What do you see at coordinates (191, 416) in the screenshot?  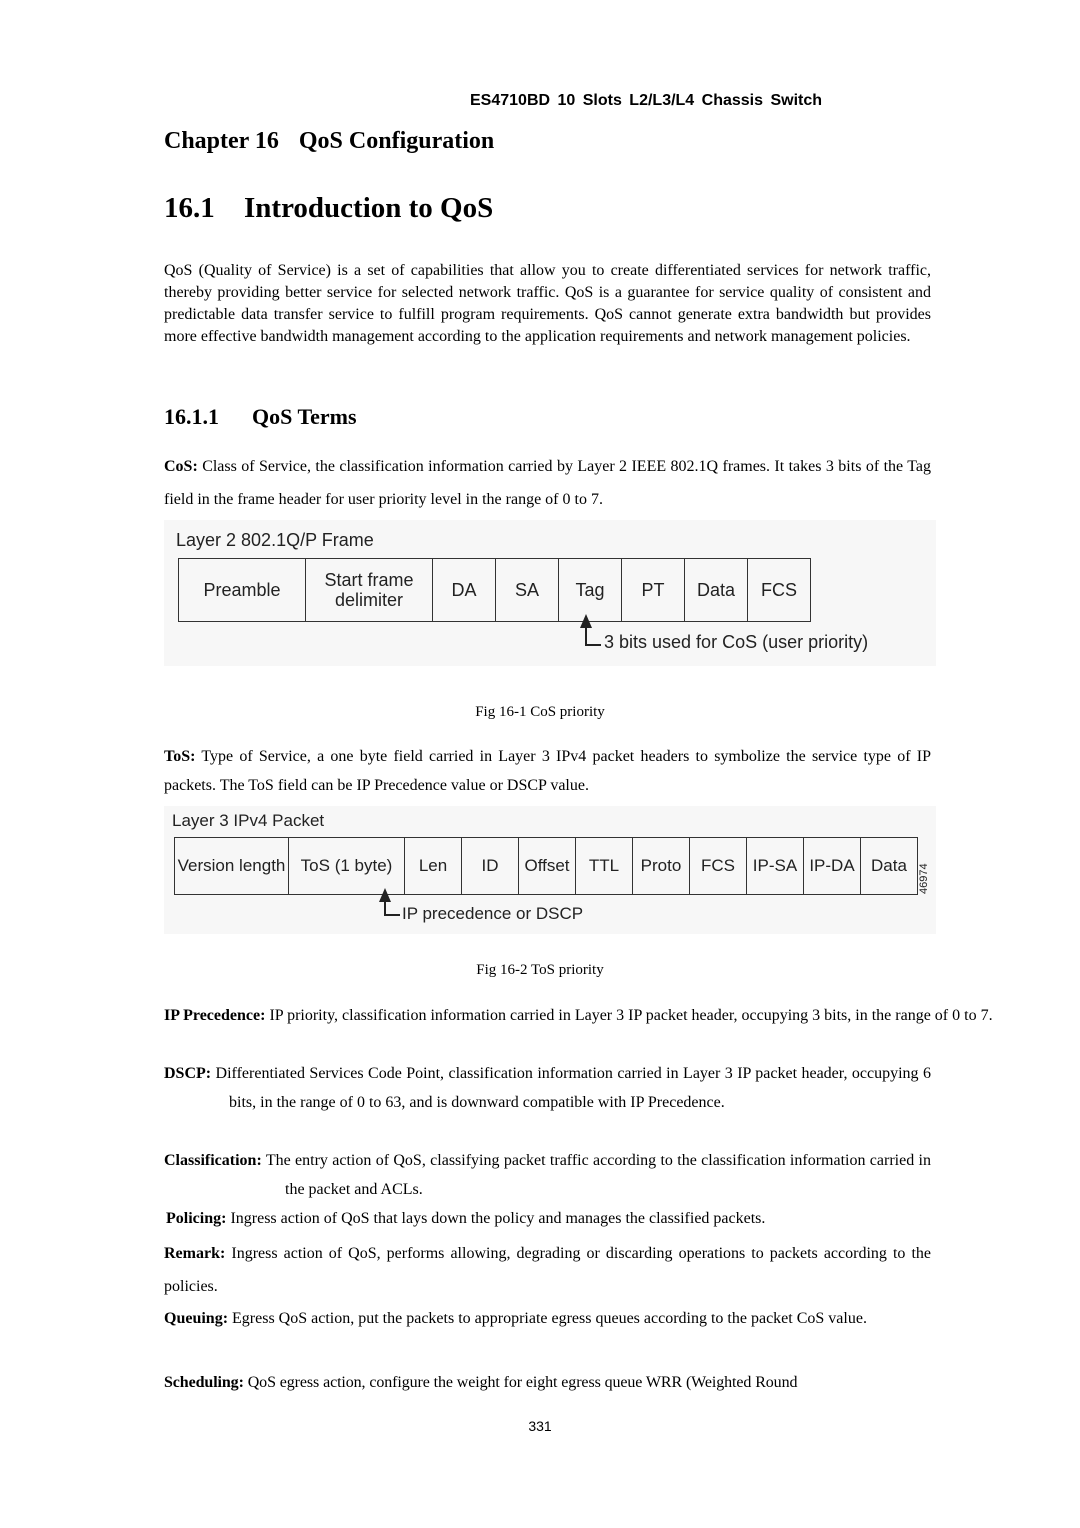 I see `subsection-number: 16.1.1` at bounding box center [191, 416].